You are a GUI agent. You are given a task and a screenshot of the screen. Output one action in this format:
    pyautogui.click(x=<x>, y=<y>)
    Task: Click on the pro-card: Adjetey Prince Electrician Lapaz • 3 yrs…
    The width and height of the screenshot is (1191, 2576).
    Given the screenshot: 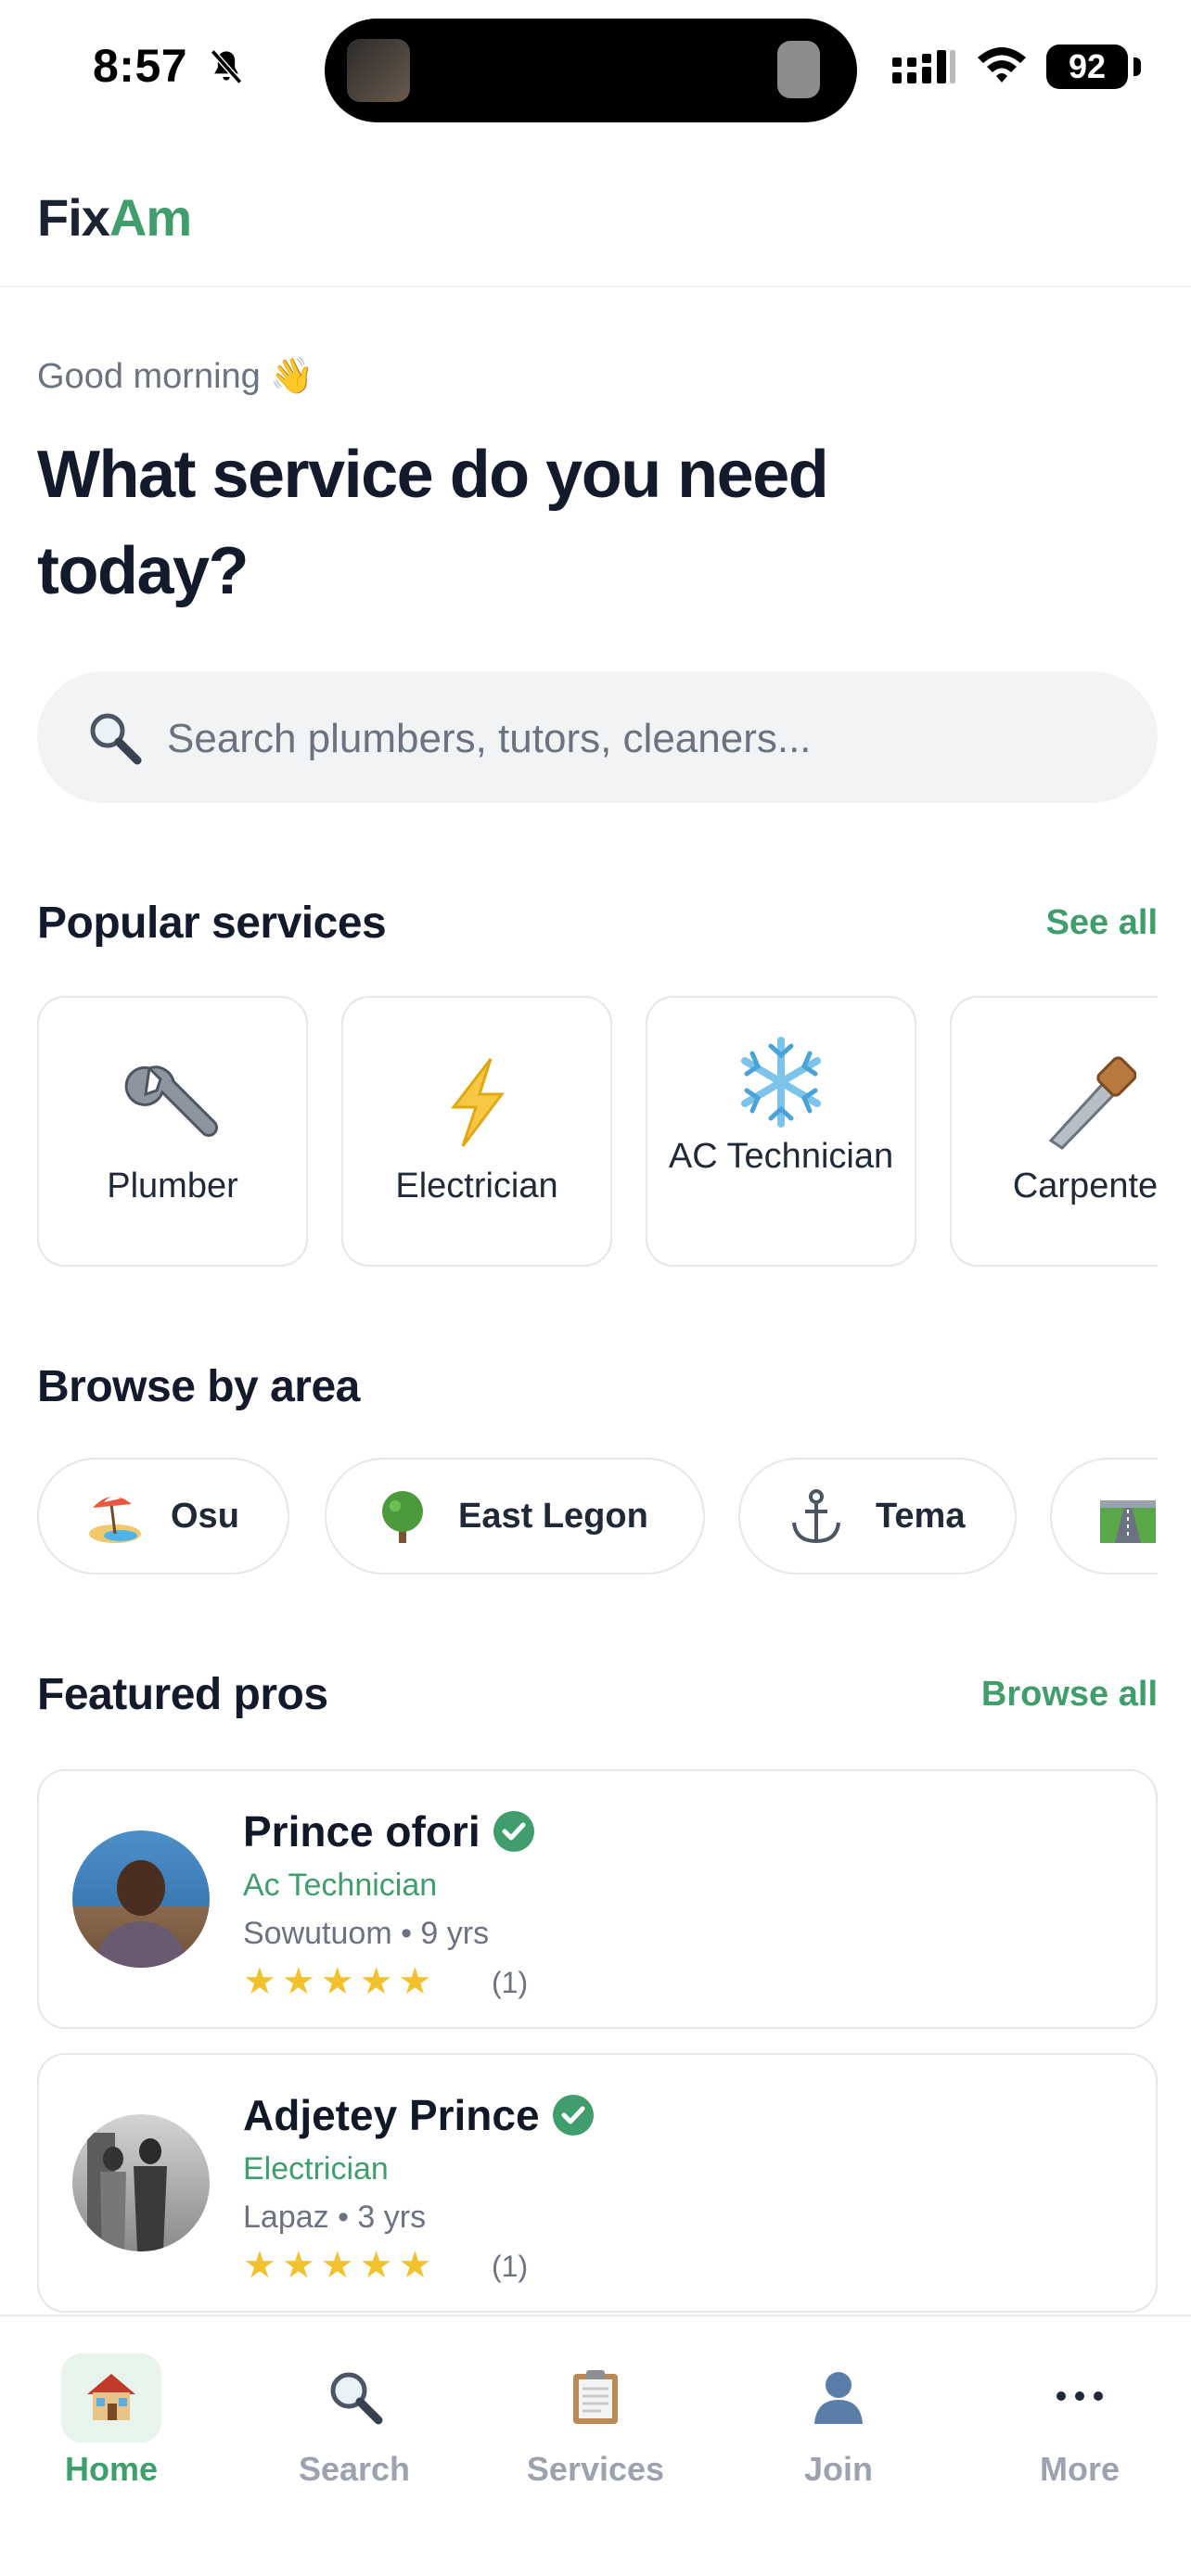 What is the action you would take?
    pyautogui.click(x=597, y=2183)
    